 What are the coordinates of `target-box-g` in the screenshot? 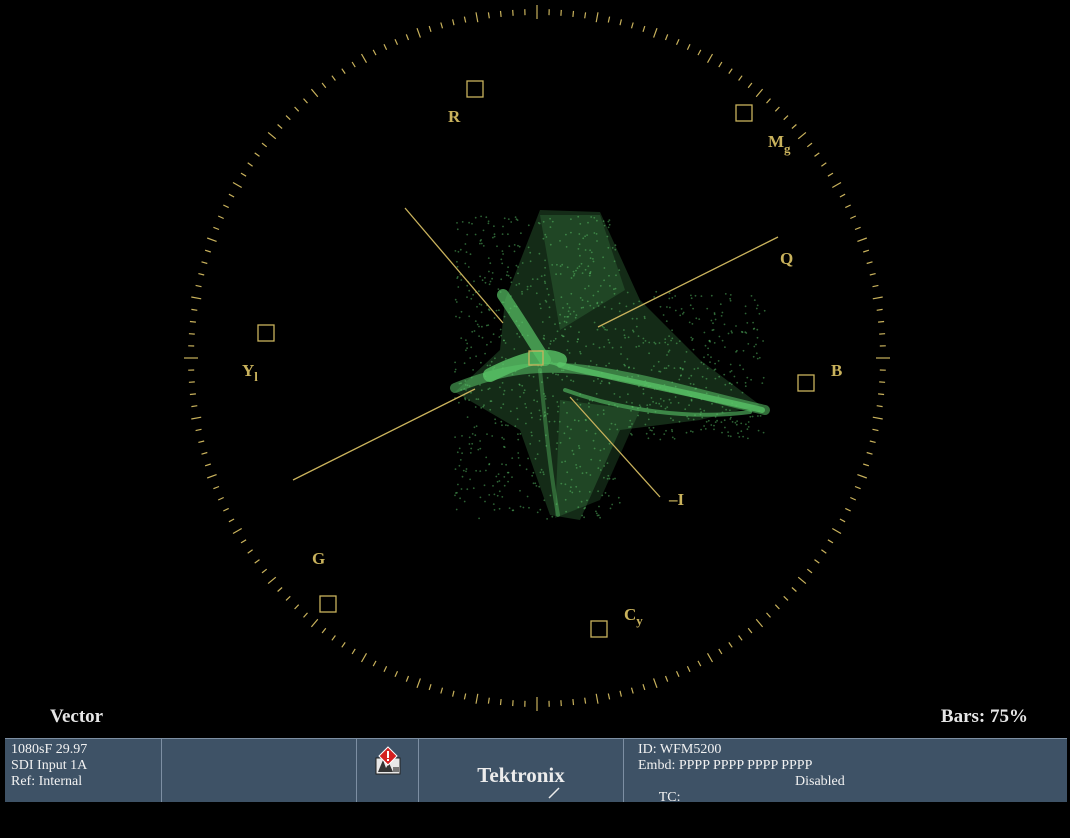 It's located at (328, 604).